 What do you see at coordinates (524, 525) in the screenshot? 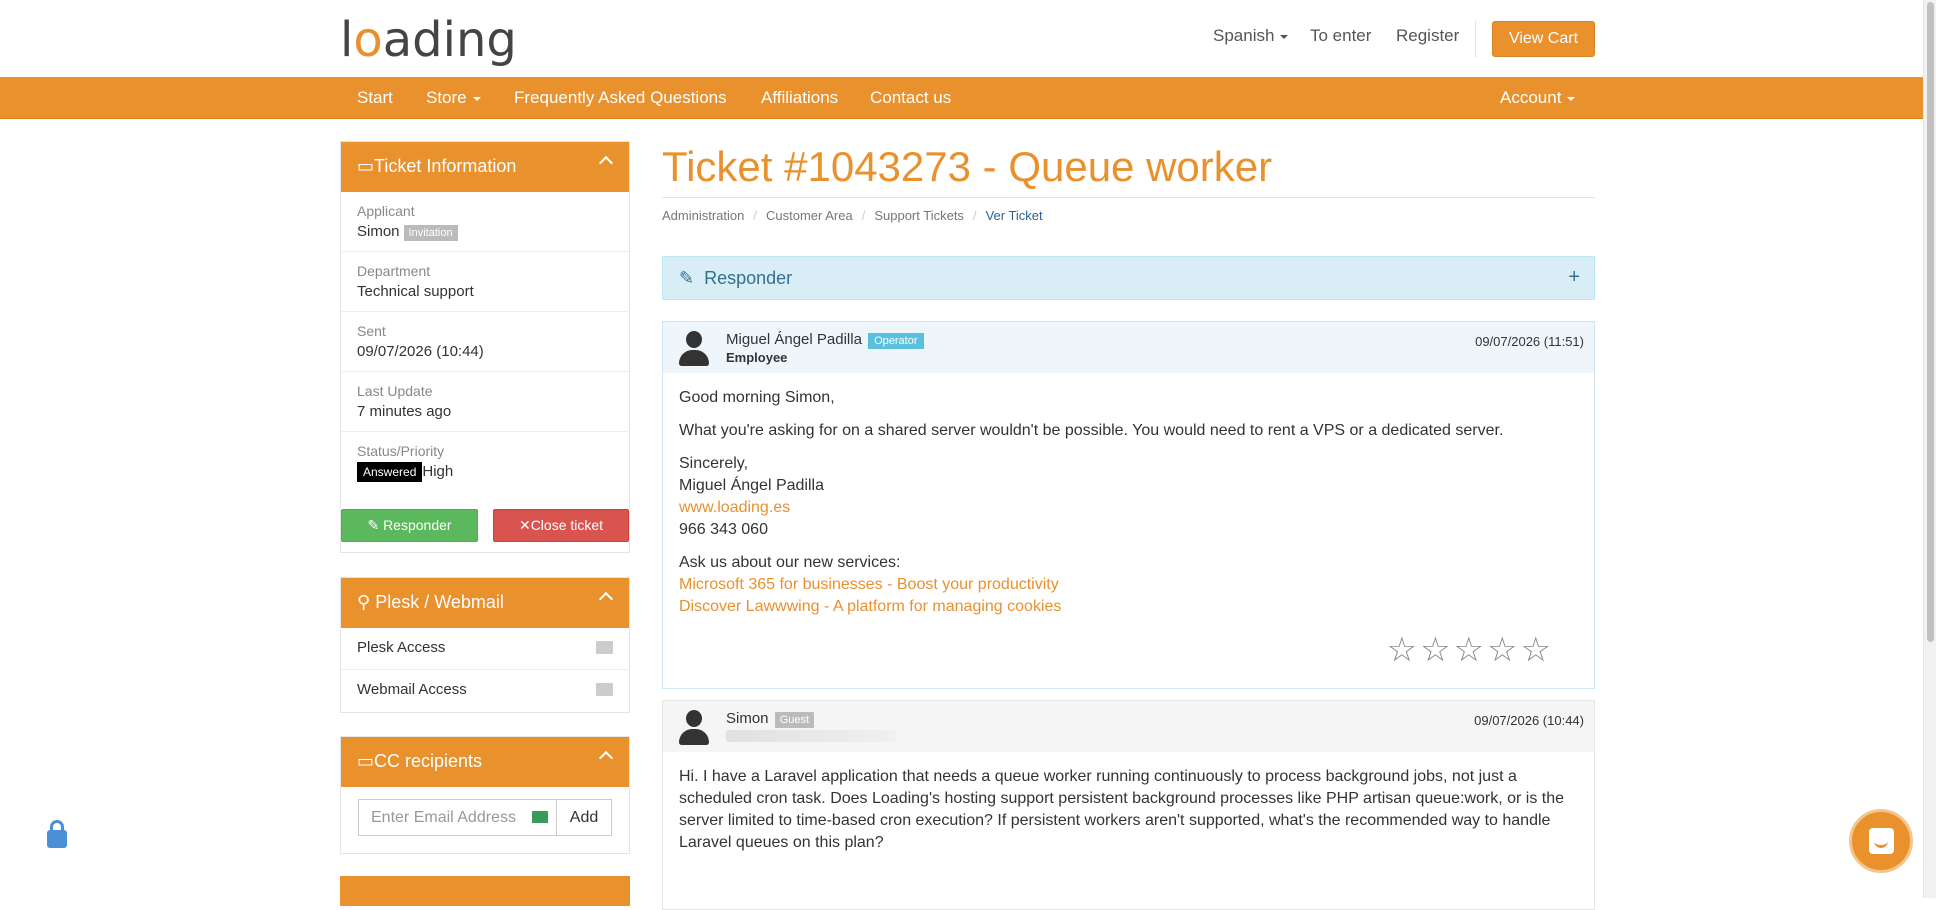
I see `close-icon: ✕` at bounding box center [524, 525].